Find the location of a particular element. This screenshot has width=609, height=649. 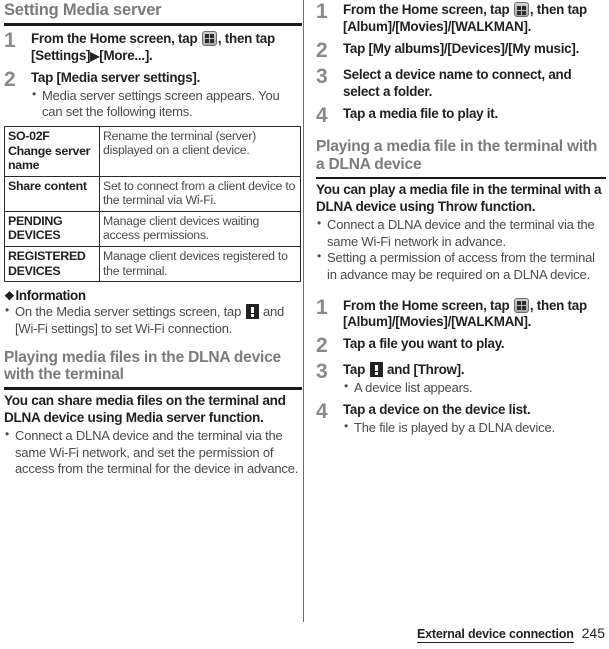

diamond-icon: ❖ is located at coordinates (9, 296).